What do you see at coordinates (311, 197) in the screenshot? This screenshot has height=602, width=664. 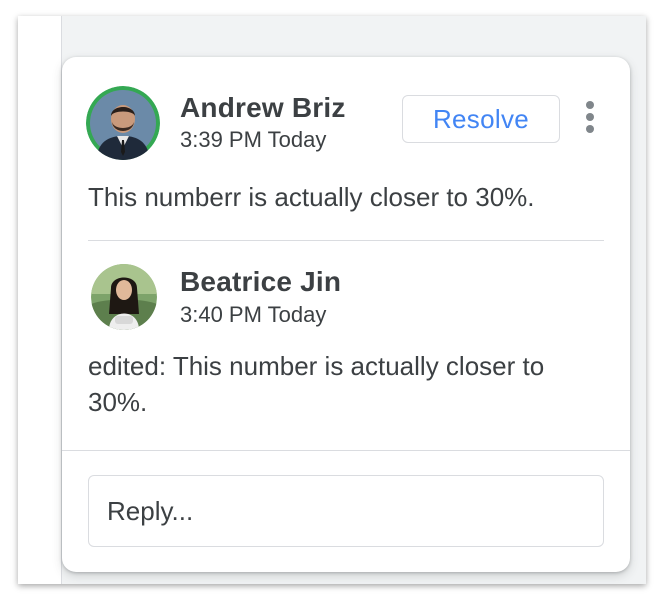 I see `comment-text: This numberr is actually closer to 30%.` at bounding box center [311, 197].